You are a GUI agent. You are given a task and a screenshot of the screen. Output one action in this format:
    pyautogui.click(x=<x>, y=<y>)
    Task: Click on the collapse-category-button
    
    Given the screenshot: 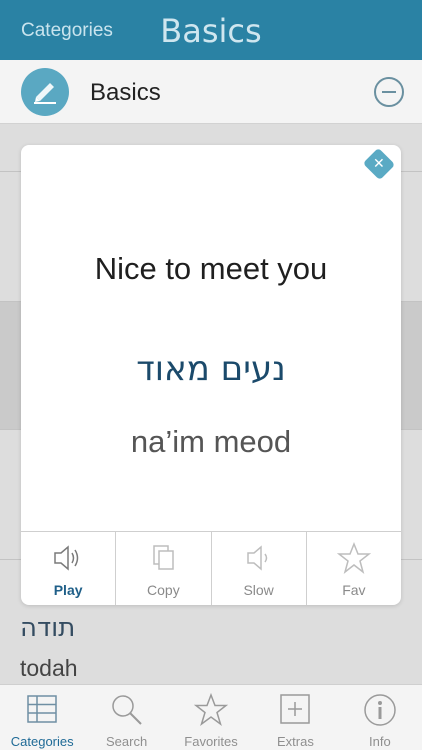 What is the action you would take?
    pyautogui.click(x=389, y=92)
    